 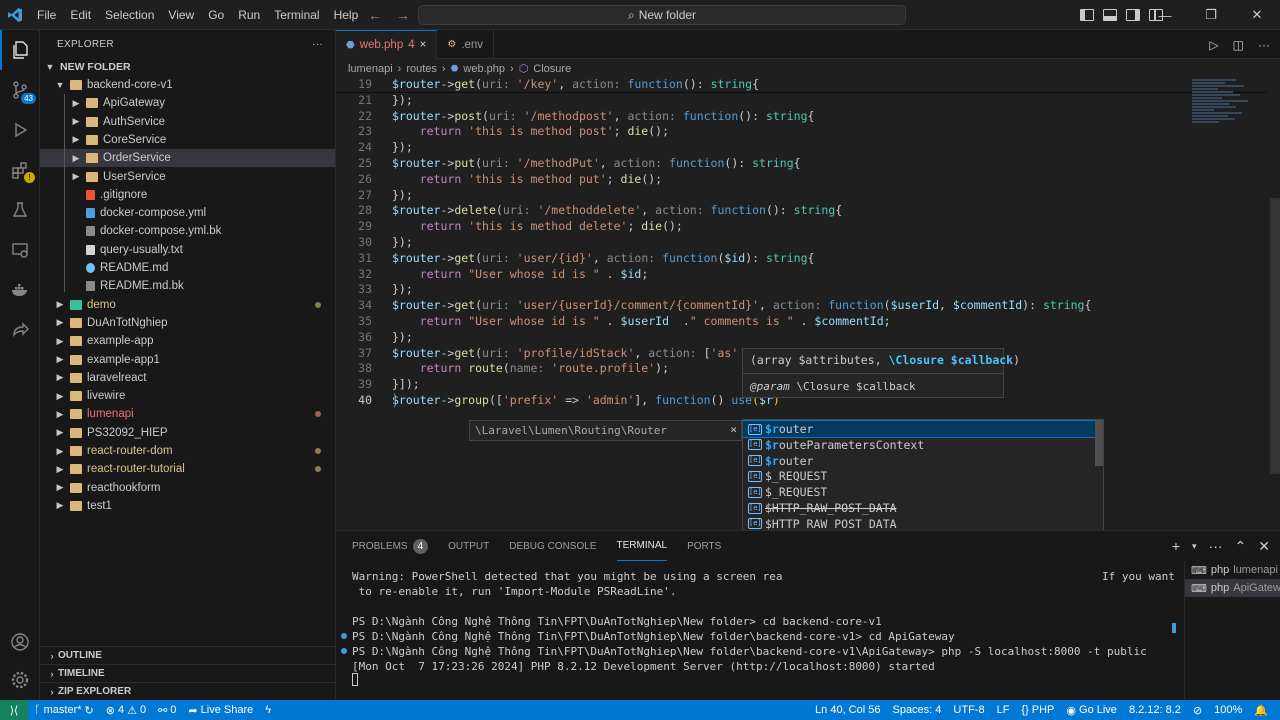 What do you see at coordinates (187, 85) in the screenshot?
I see `tree-item: ▼ backend-core-v1` at bounding box center [187, 85].